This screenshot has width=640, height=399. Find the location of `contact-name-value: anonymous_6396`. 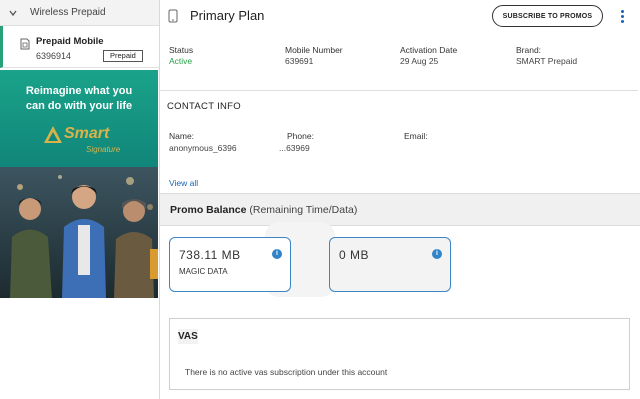

contact-name-value: anonymous_6396 is located at coordinates (203, 148).